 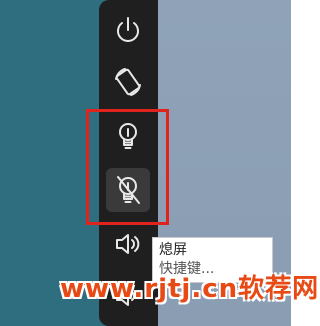 I want to click on rotate-screen-icon, so click(x=128, y=82).